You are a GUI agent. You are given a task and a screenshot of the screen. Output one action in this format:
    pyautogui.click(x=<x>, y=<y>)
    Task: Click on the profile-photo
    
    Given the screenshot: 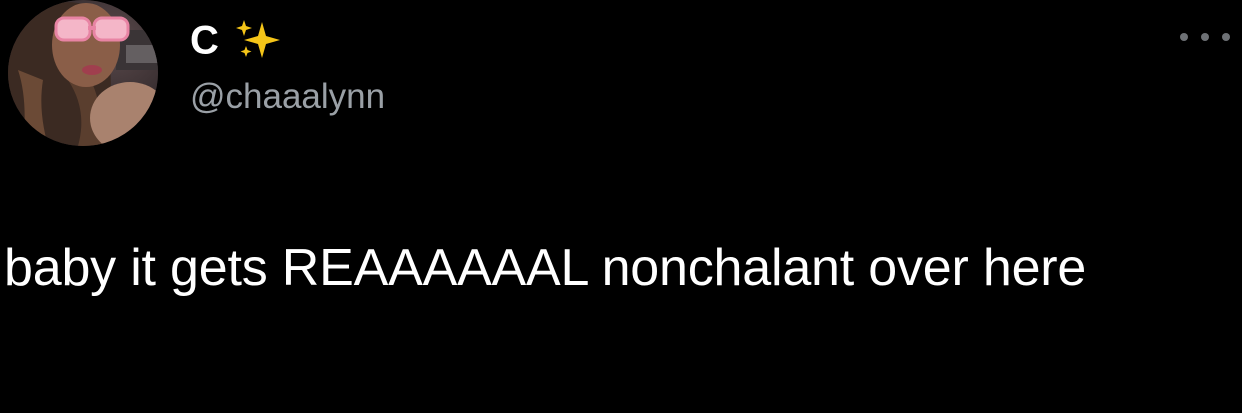 What is the action you would take?
    pyautogui.click(x=83, y=73)
    